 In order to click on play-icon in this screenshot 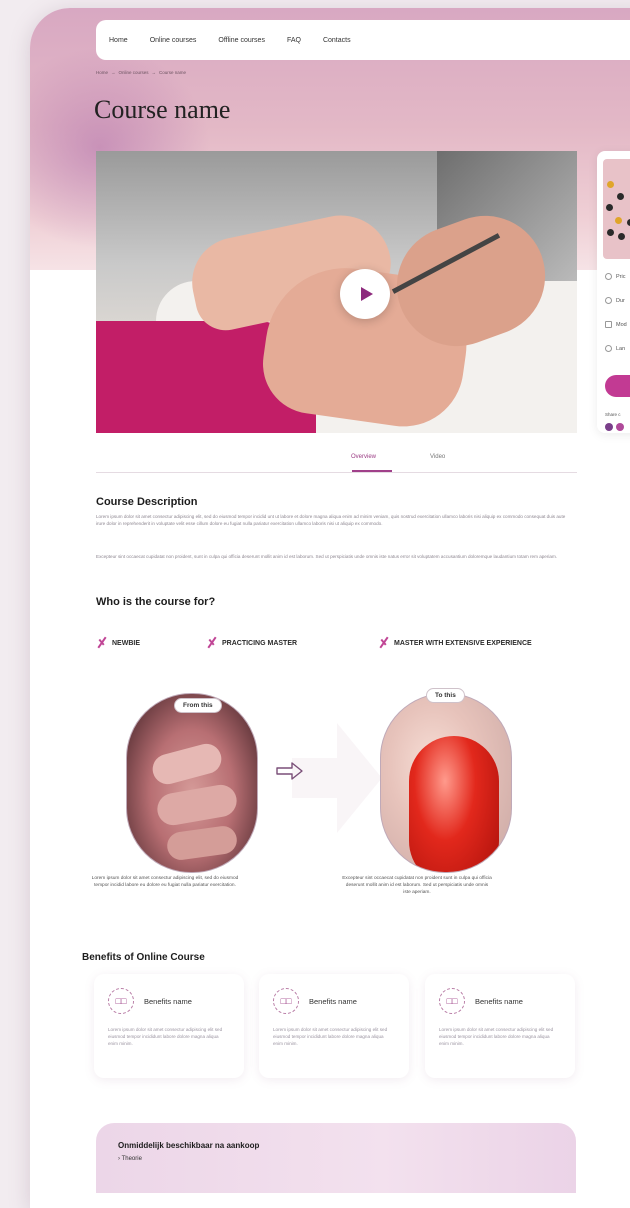, I will do `click(367, 294)`.